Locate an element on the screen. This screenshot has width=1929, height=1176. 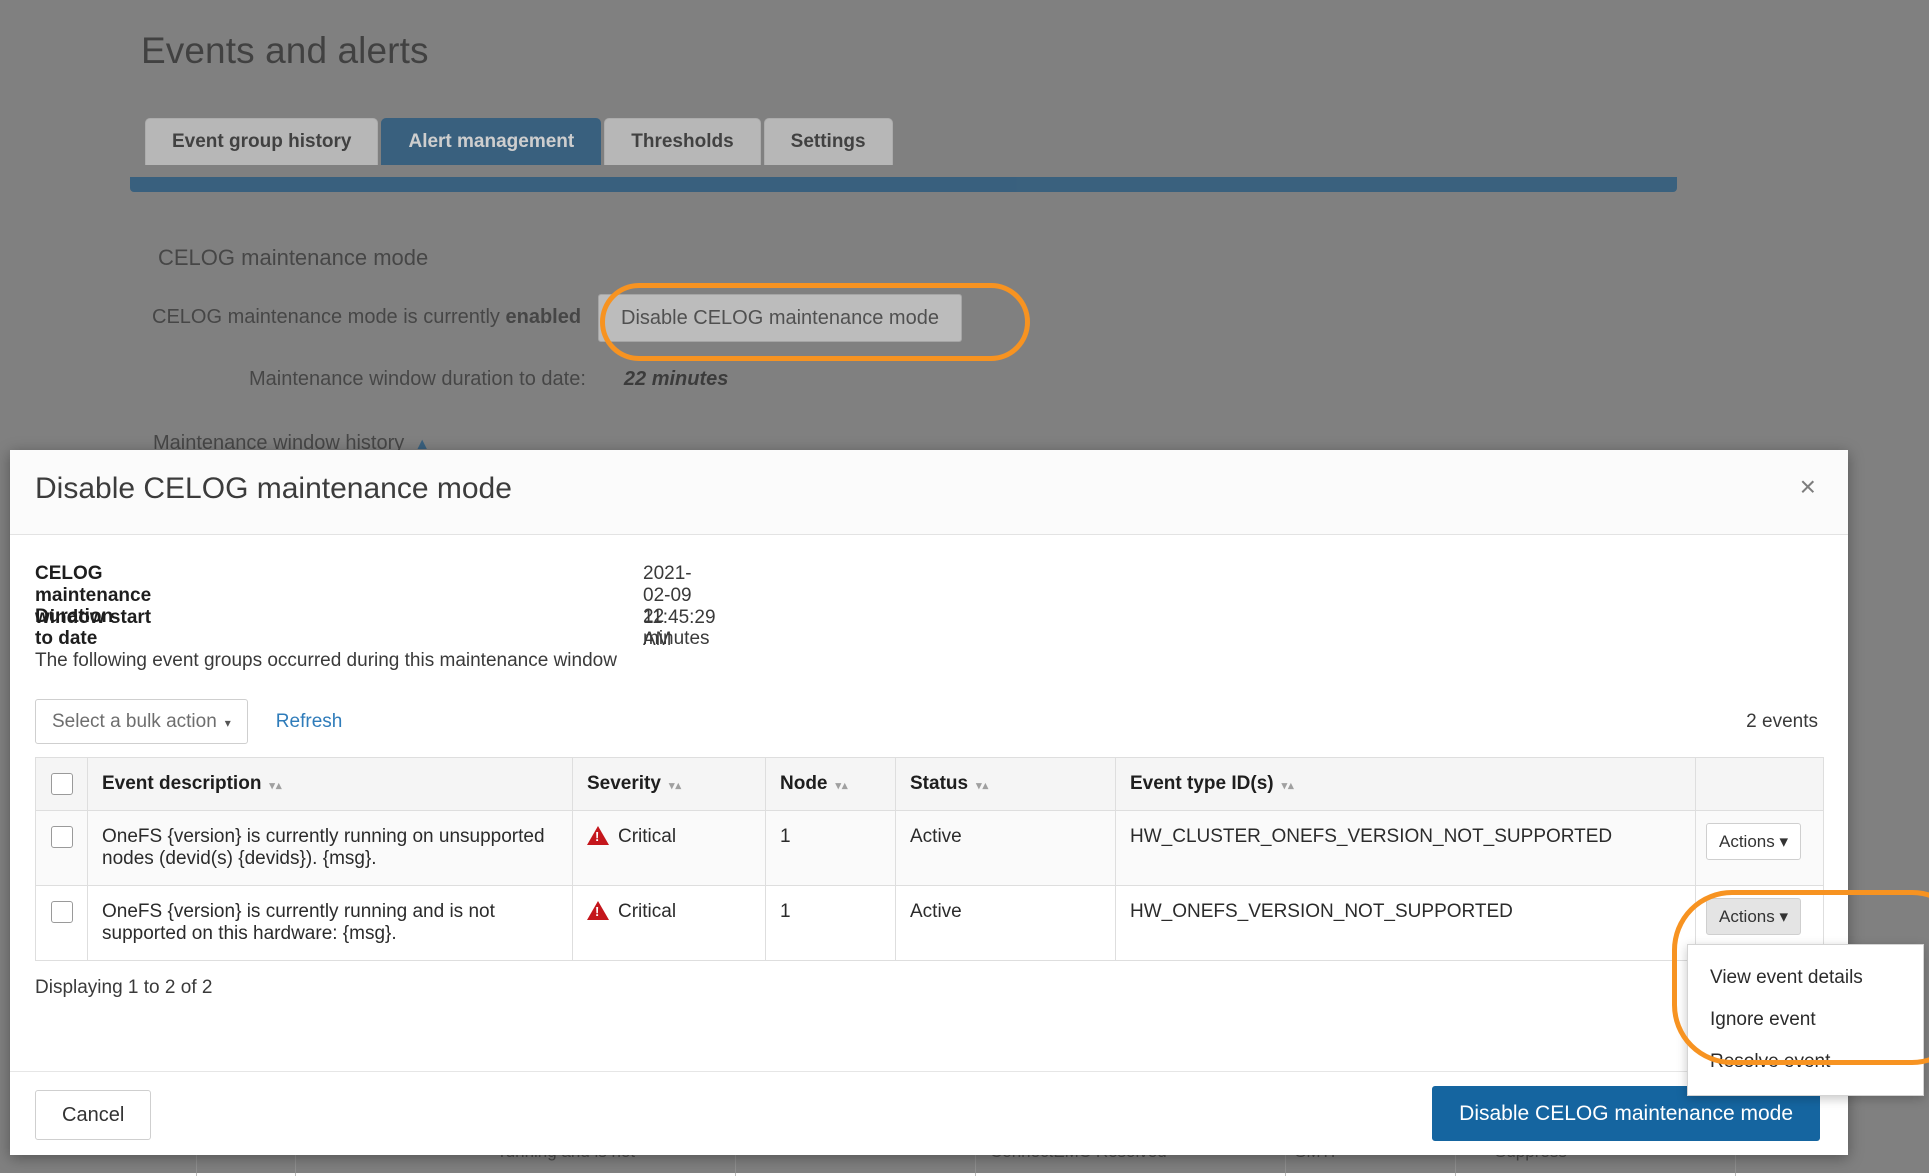
header-actions is located at coordinates (1759, 784).